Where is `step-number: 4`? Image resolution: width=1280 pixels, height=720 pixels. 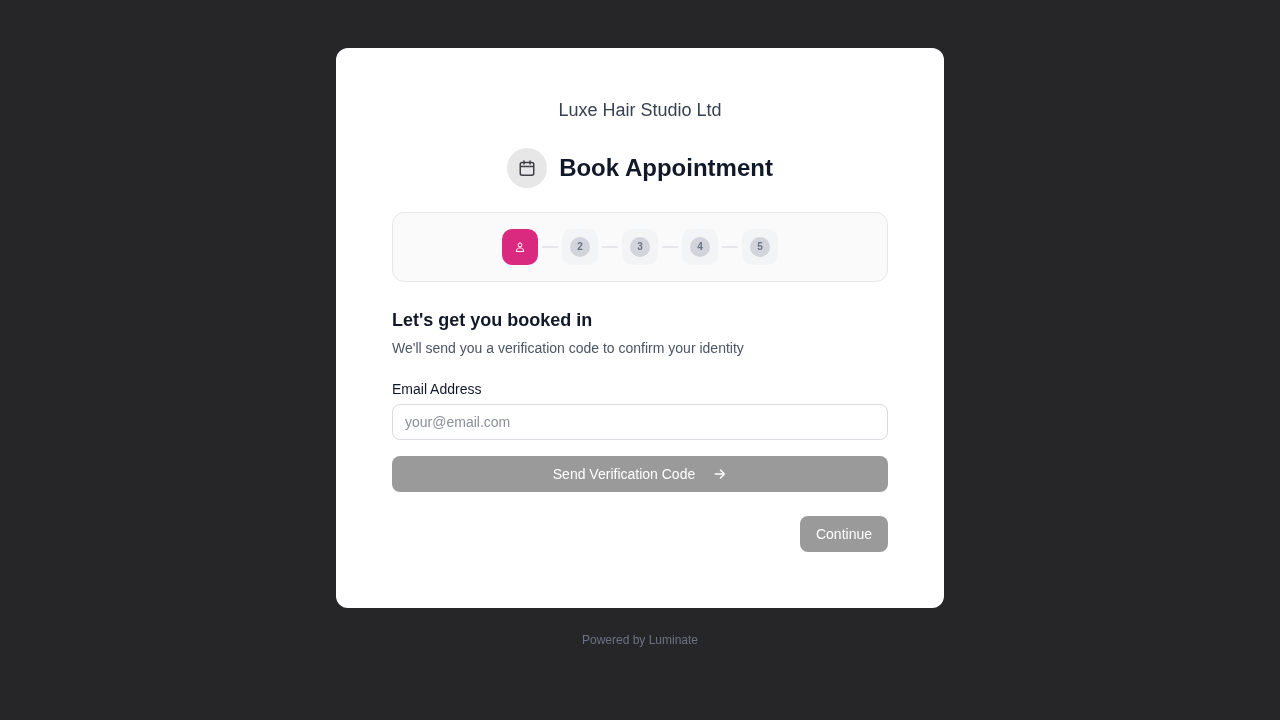 step-number: 4 is located at coordinates (700, 247).